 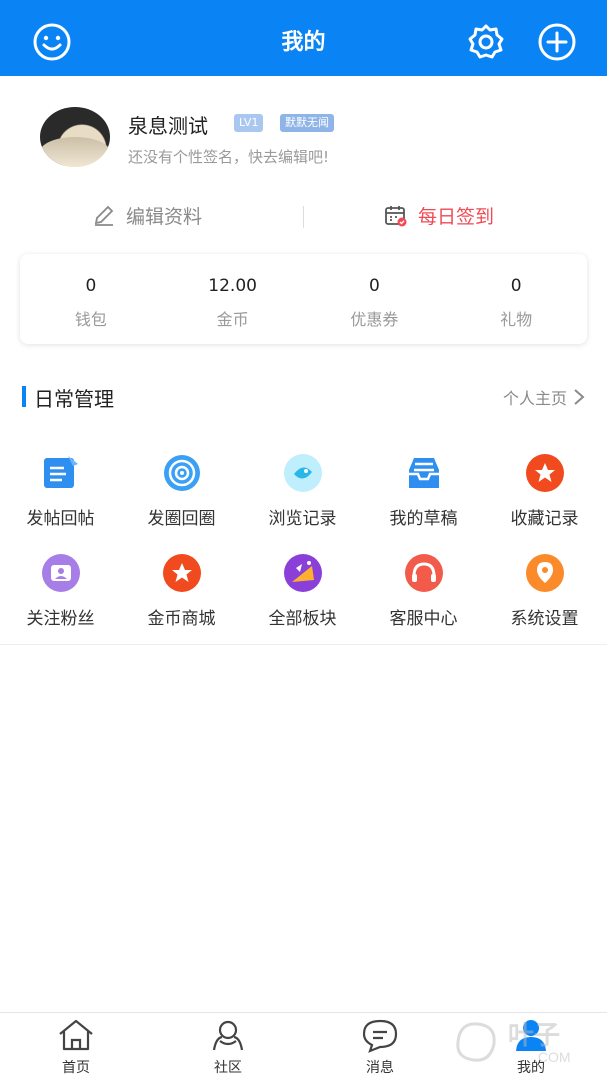 What do you see at coordinates (423, 490) in the screenshot?
I see `grid-item-drafts: 我的草稿` at bounding box center [423, 490].